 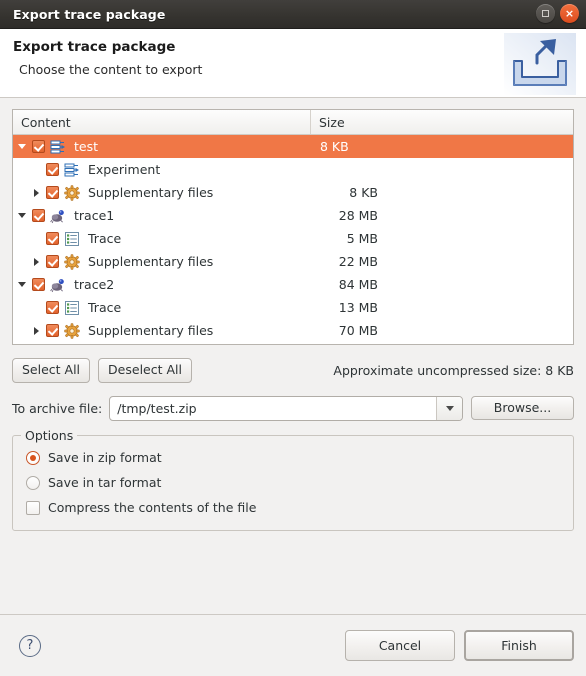 What do you see at coordinates (453, 370) in the screenshot?
I see `approximate-size-label: Approximate uncompressed size: 8 KB` at bounding box center [453, 370].